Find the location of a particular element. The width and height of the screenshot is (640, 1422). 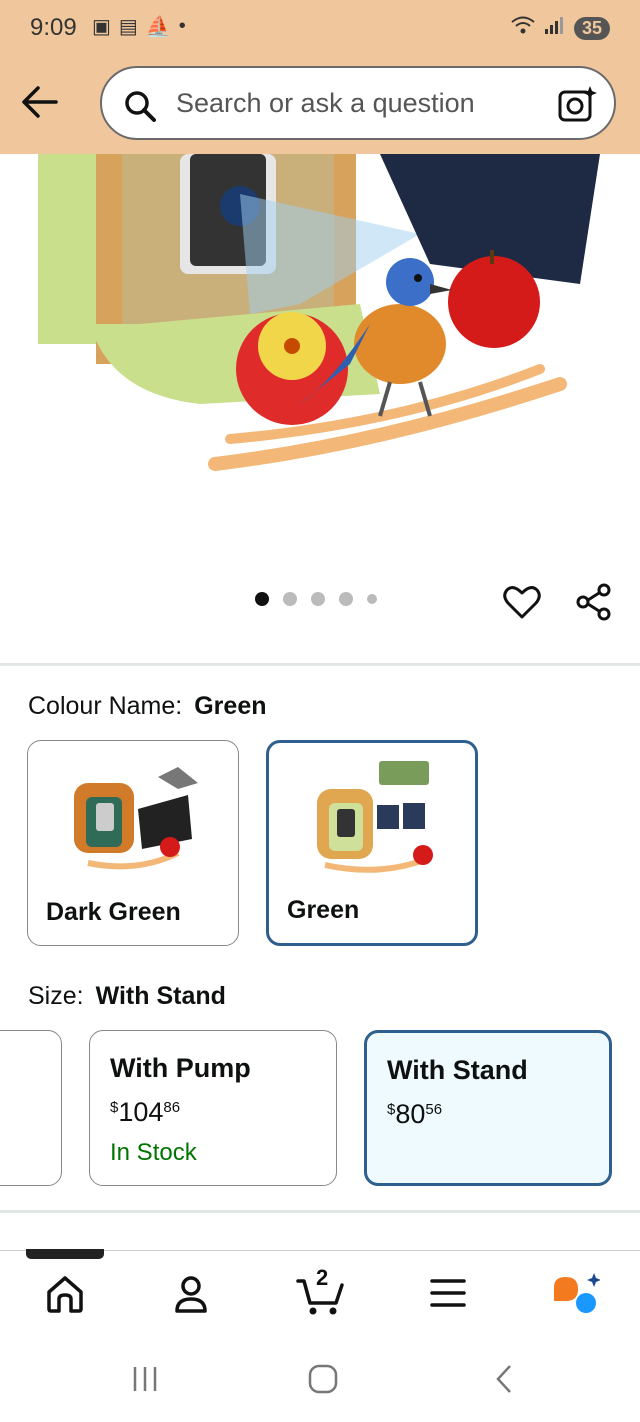

share-icon is located at coordinates (593, 602).